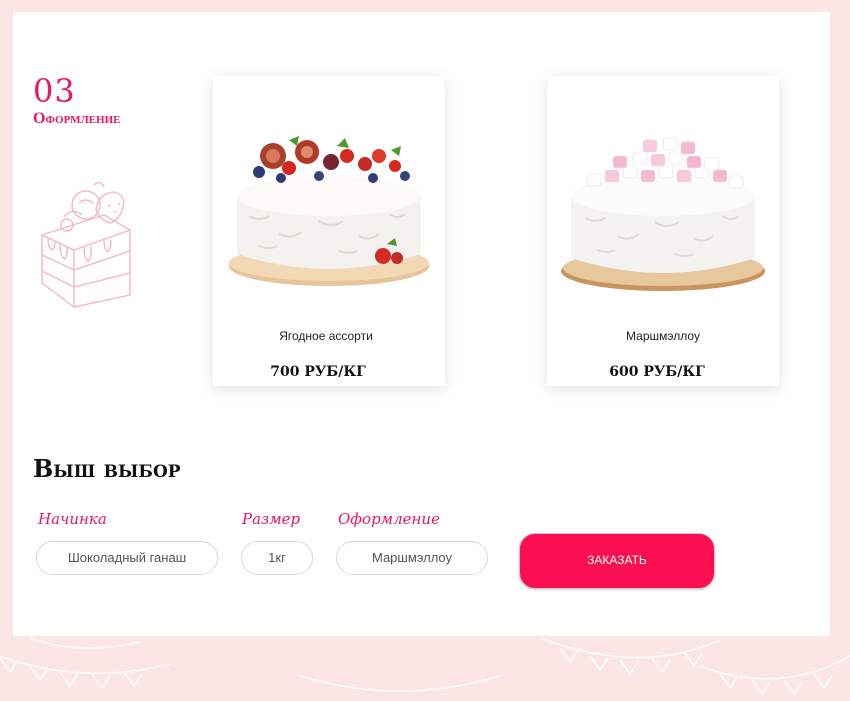 The width and height of the screenshot is (850, 701). Describe the element at coordinates (72, 519) in the screenshot. I see `filling-label: Начинка` at that location.